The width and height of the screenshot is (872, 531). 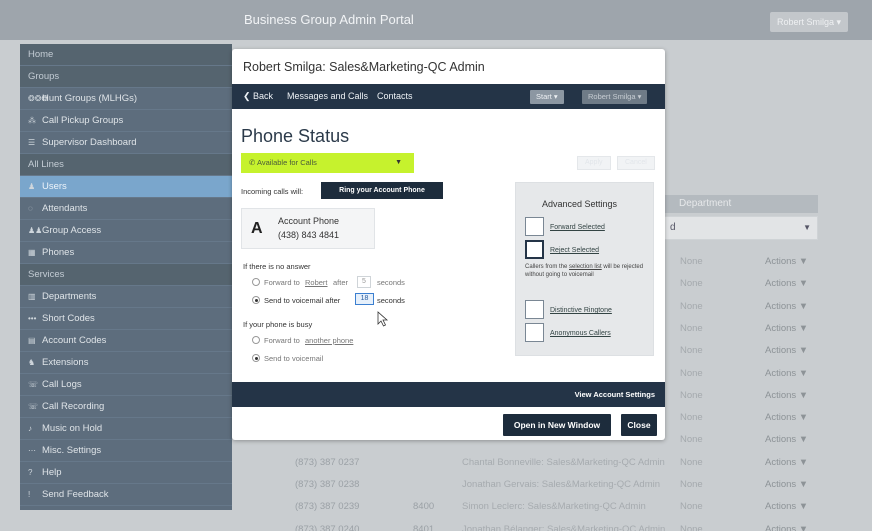 I want to click on no-answer-heading: If there is no answer, so click(x=277, y=266).